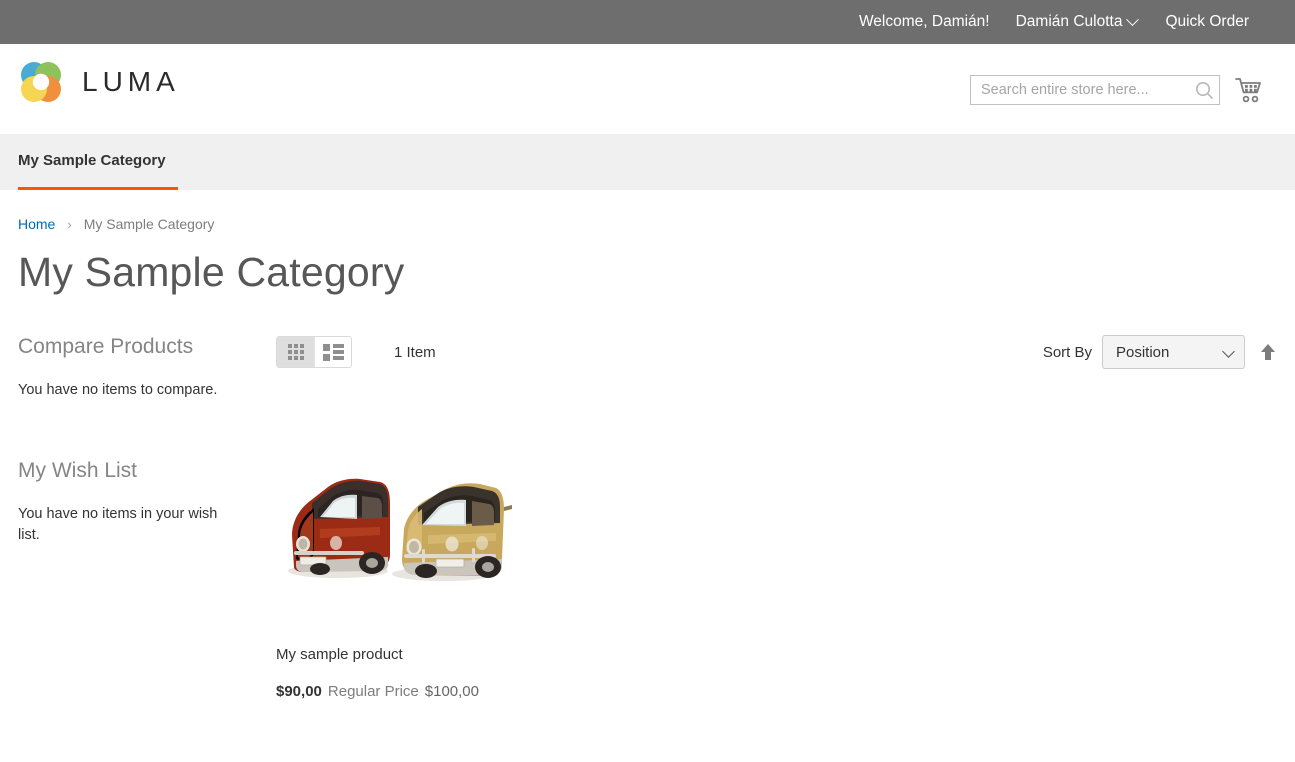 This screenshot has height=762, width=1295. I want to click on search-button, so click(1204, 90).